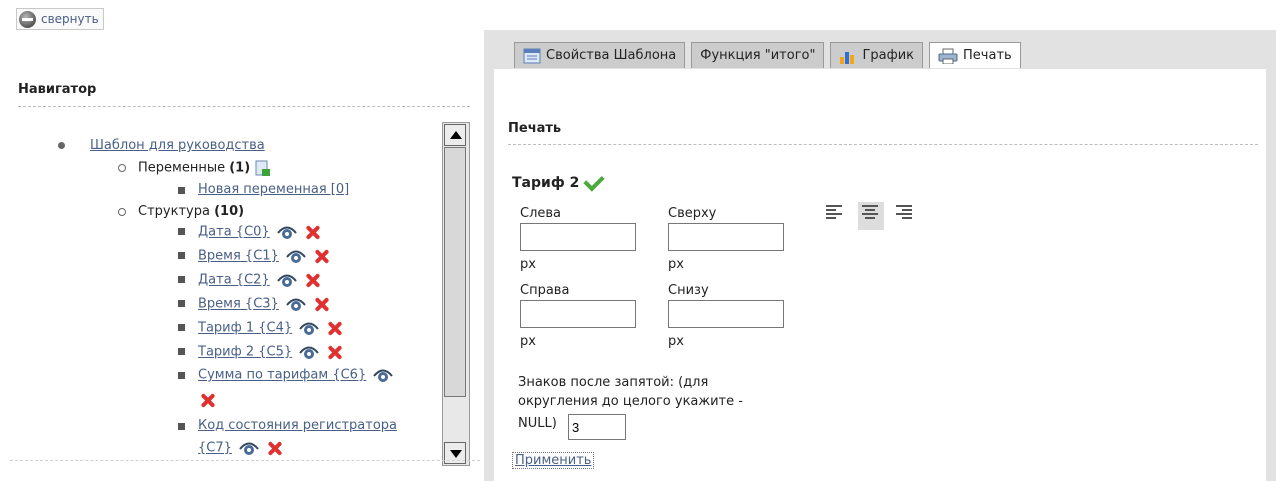 The height and width of the screenshot is (481, 1276). I want to click on variables-label: Переменные, so click(182, 168).